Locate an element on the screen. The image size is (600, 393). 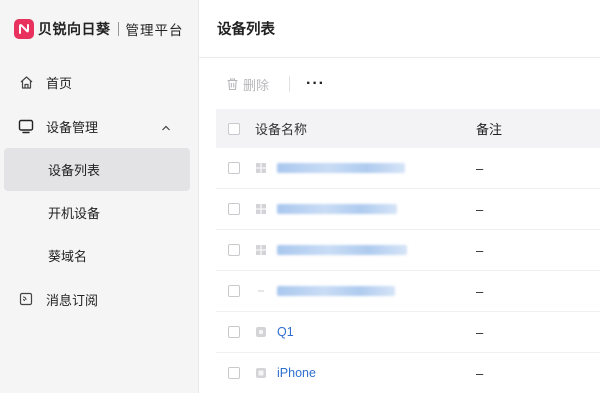
delete-button: 删除 is located at coordinates (247, 84).